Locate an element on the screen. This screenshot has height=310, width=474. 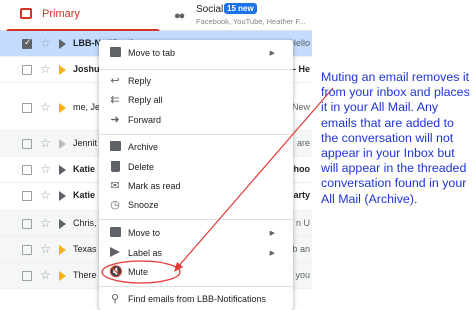
clock-icon: ◷ is located at coordinates (115, 205).